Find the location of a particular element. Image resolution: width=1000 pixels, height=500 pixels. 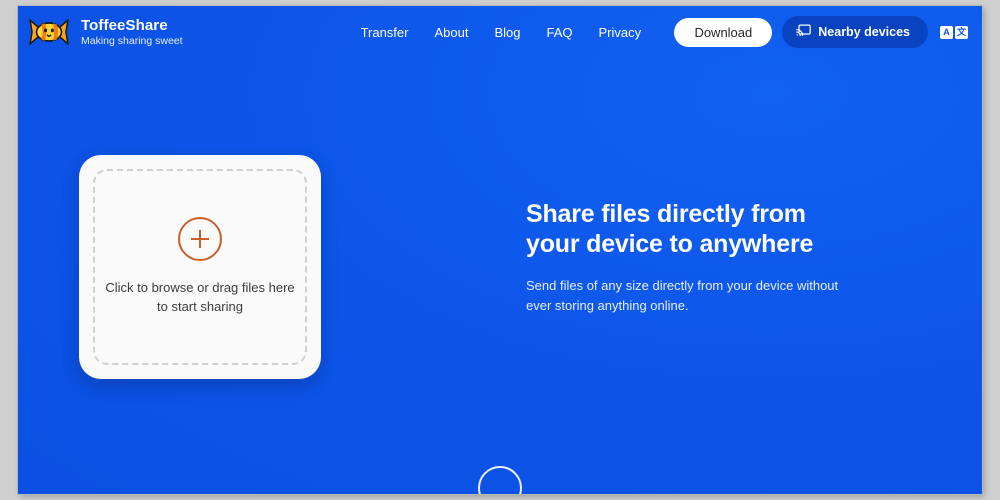

translate-latin-glyph: A is located at coordinates (946, 32).